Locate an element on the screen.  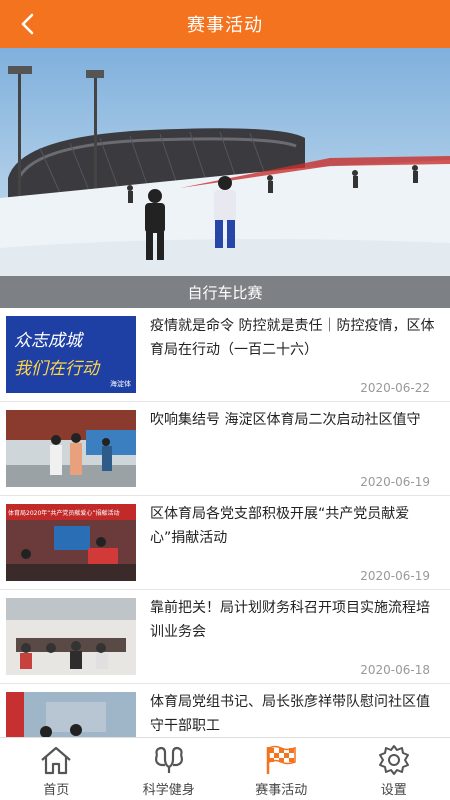
bottom-tab-bar: 首页 科学健身 赛事活动 设置 is located at coordinates (225, 768).